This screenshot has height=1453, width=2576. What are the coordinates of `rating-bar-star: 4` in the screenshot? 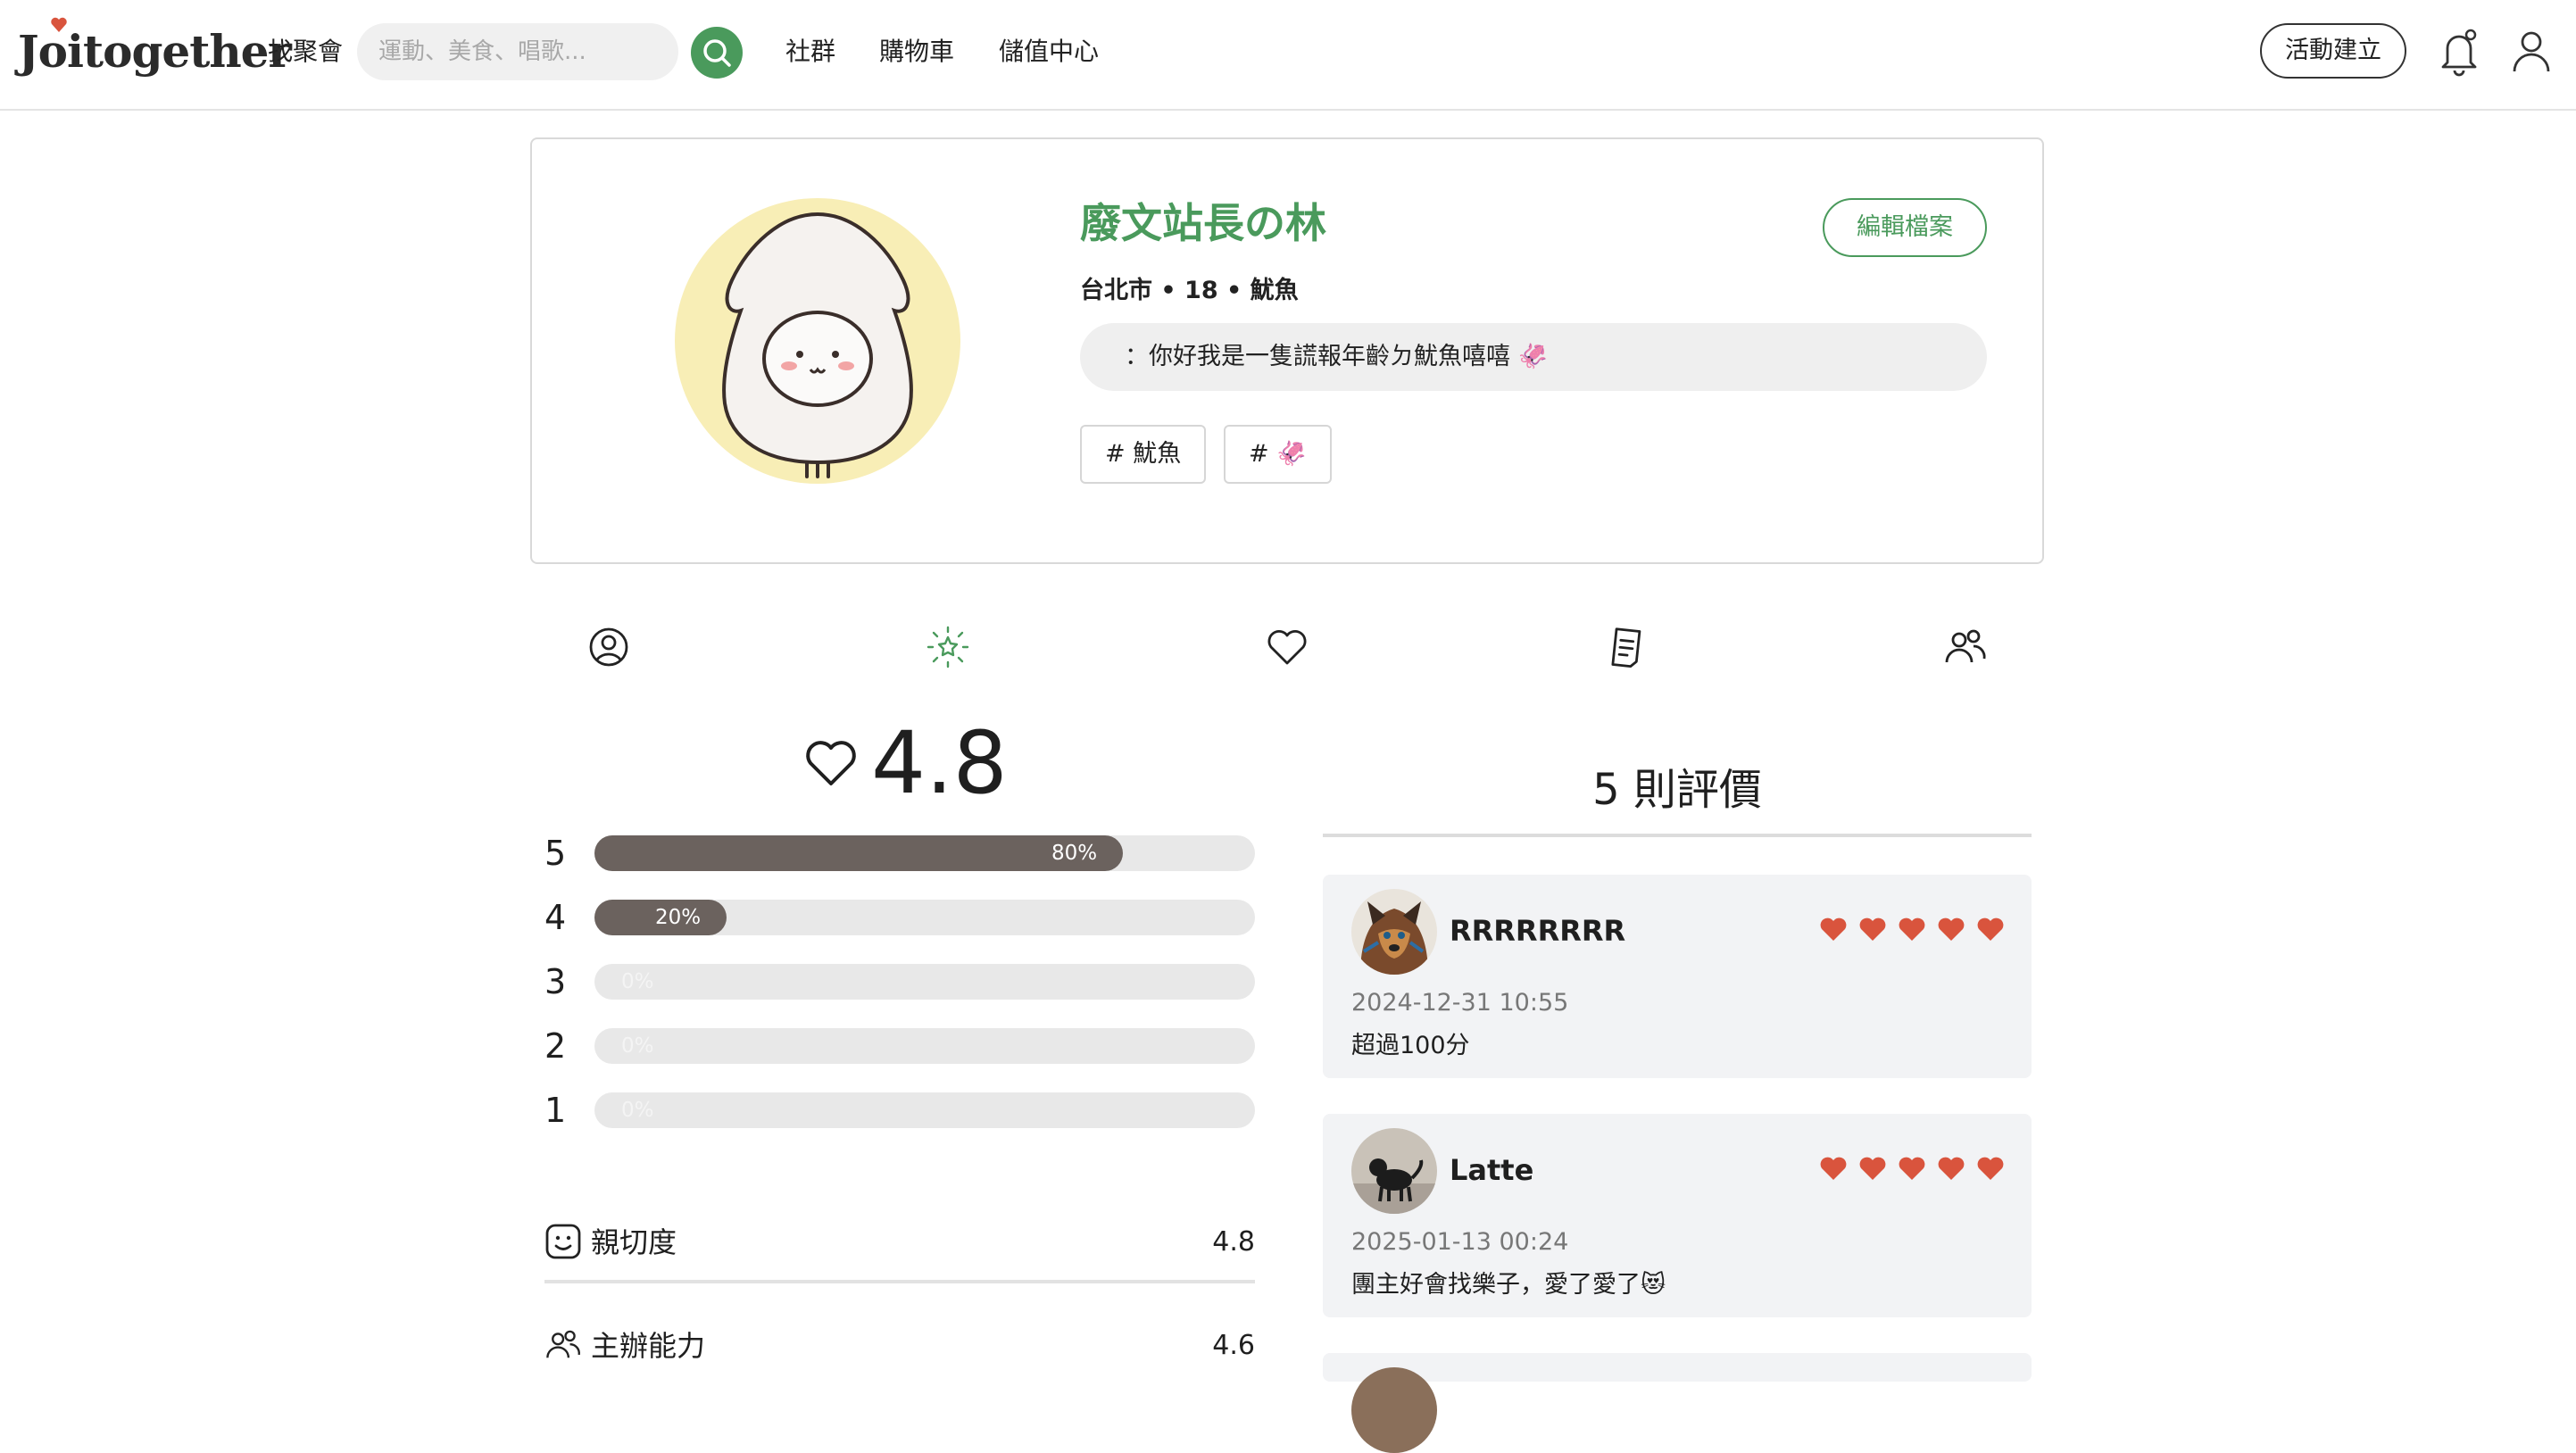 It's located at (556, 917).